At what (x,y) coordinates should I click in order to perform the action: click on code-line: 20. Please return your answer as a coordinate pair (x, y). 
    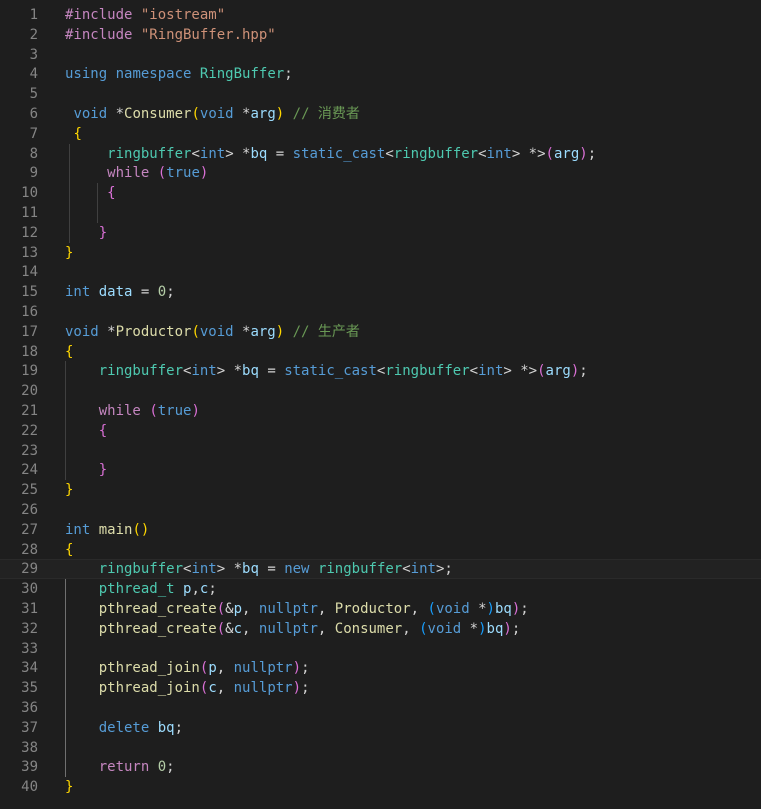
    Looking at the image, I should click on (380, 391).